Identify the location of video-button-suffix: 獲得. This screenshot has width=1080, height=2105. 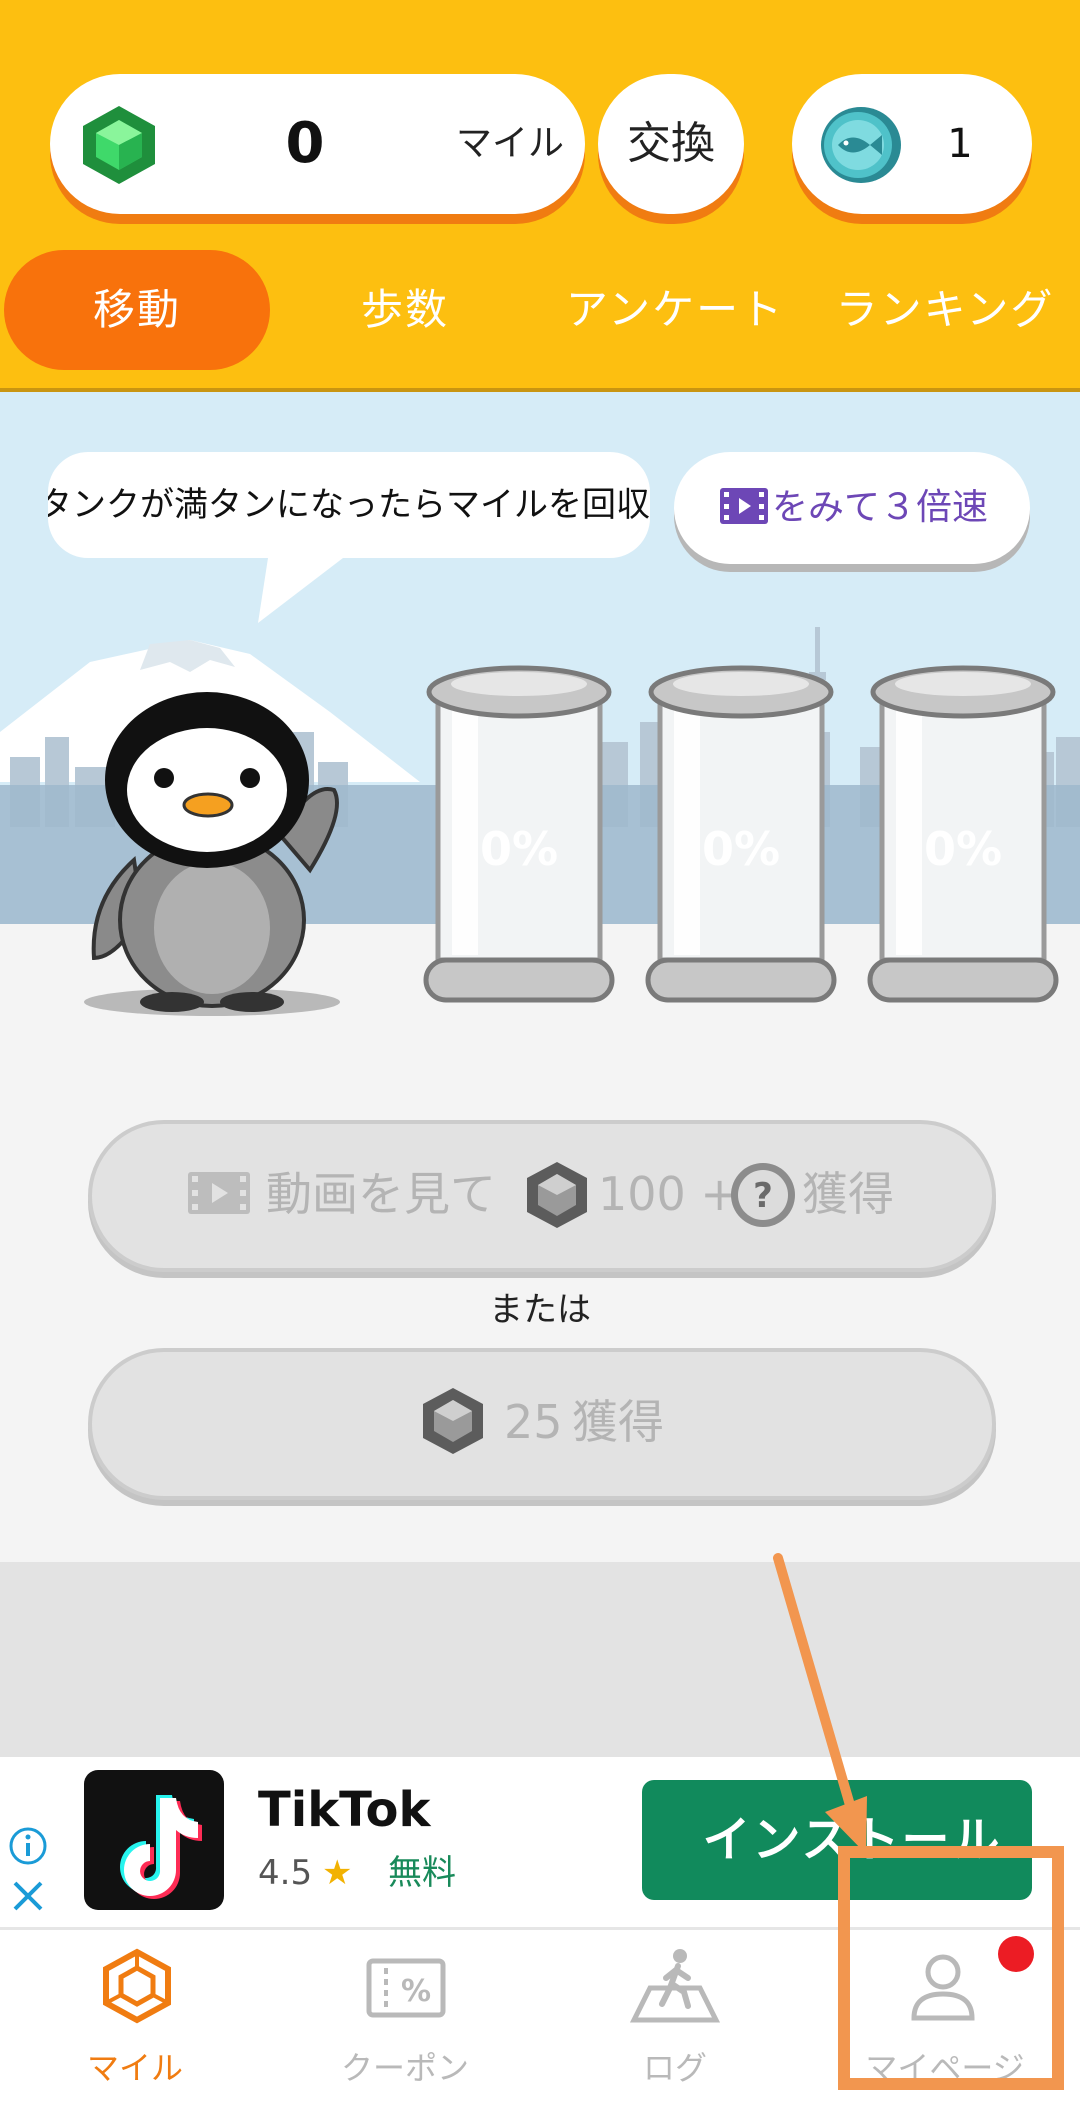
(848, 1194).